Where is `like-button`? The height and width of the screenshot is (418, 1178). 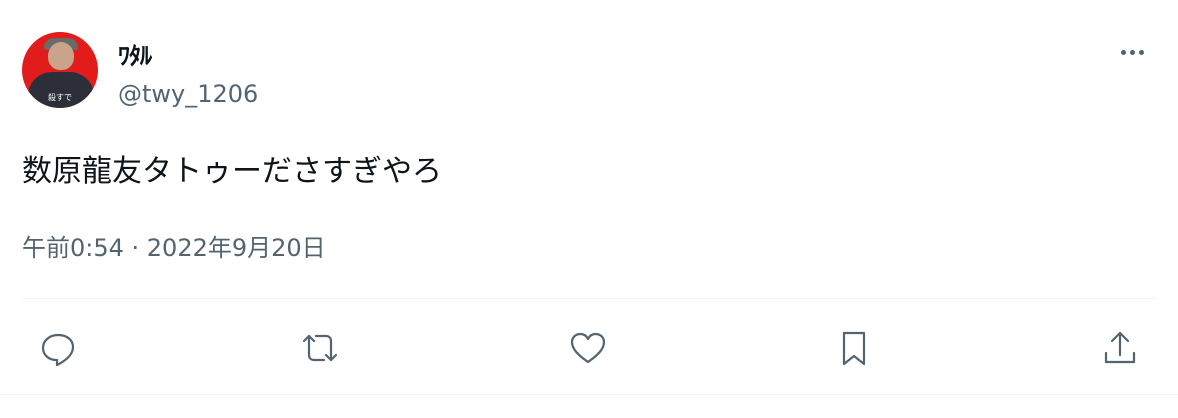
like-button is located at coordinates (588, 348).